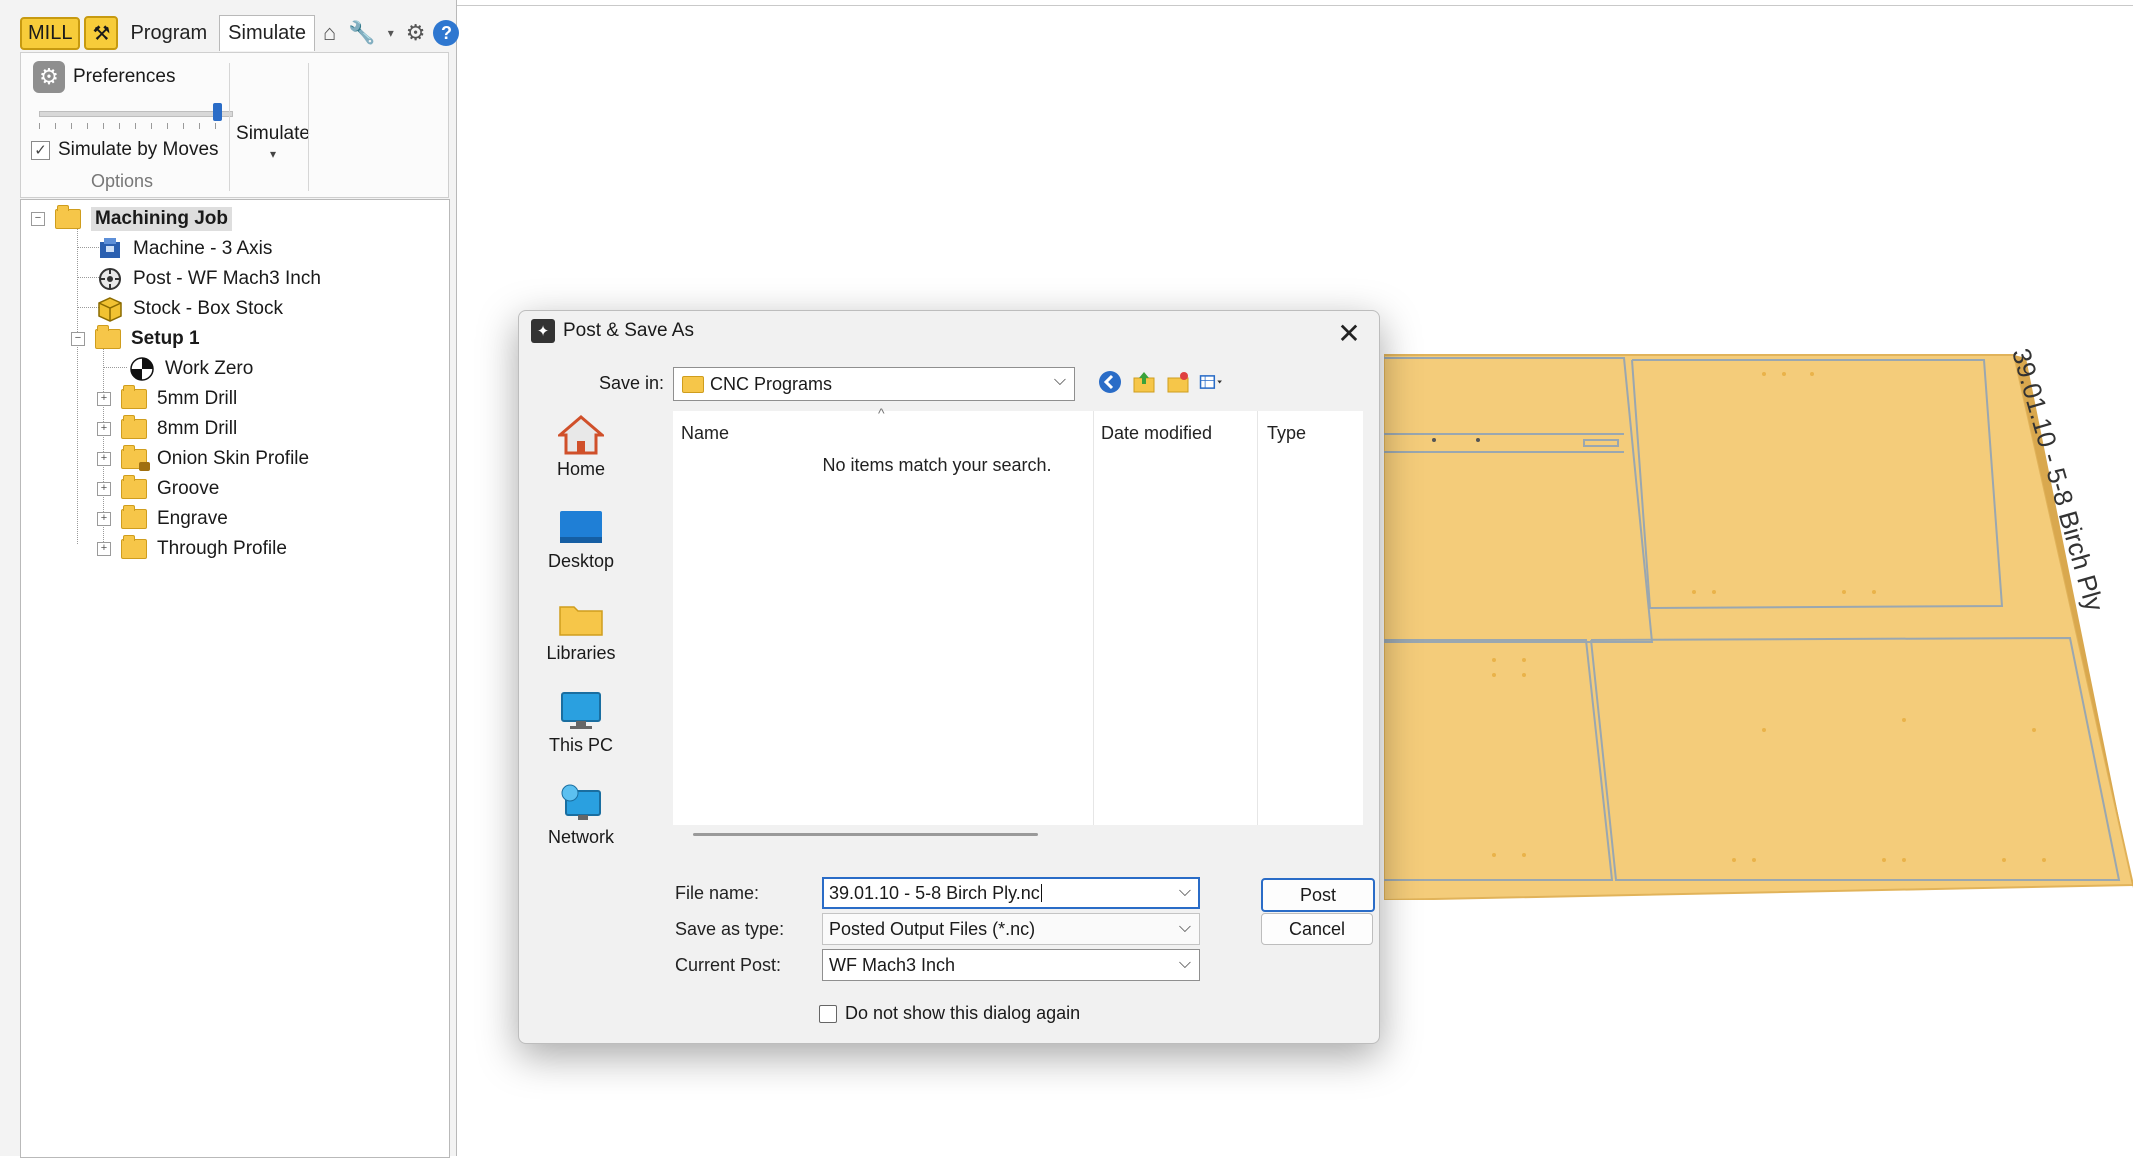 This screenshot has height=1158, width=2133. I want to click on wrench-icon: 🔧, so click(361, 33).